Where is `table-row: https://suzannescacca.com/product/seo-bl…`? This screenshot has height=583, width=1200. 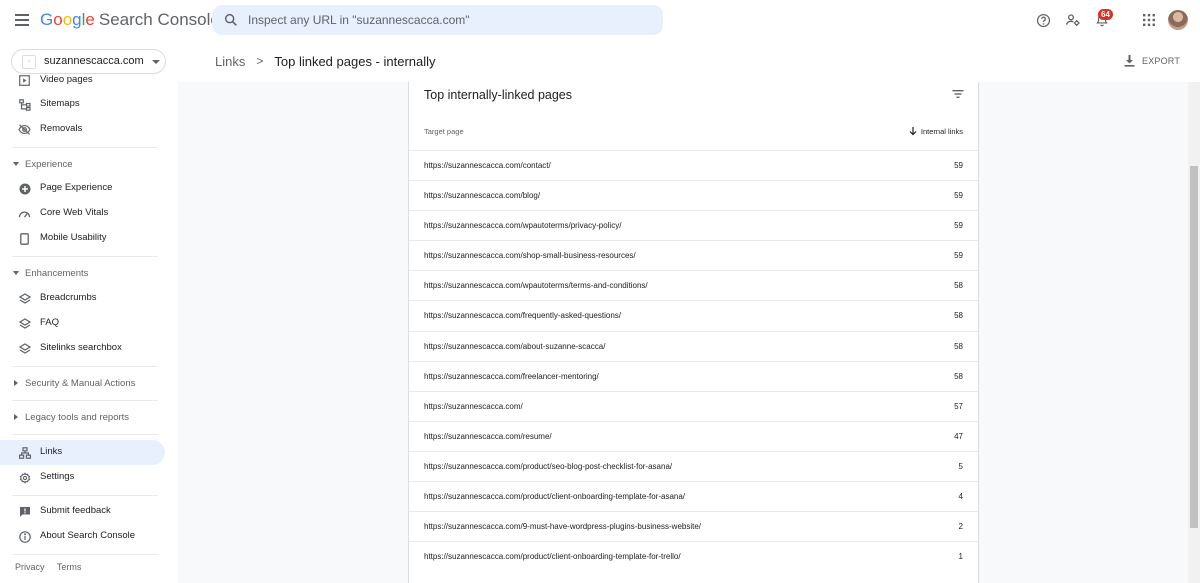 table-row: https://suzannescacca.com/product/seo-bl… is located at coordinates (693, 465).